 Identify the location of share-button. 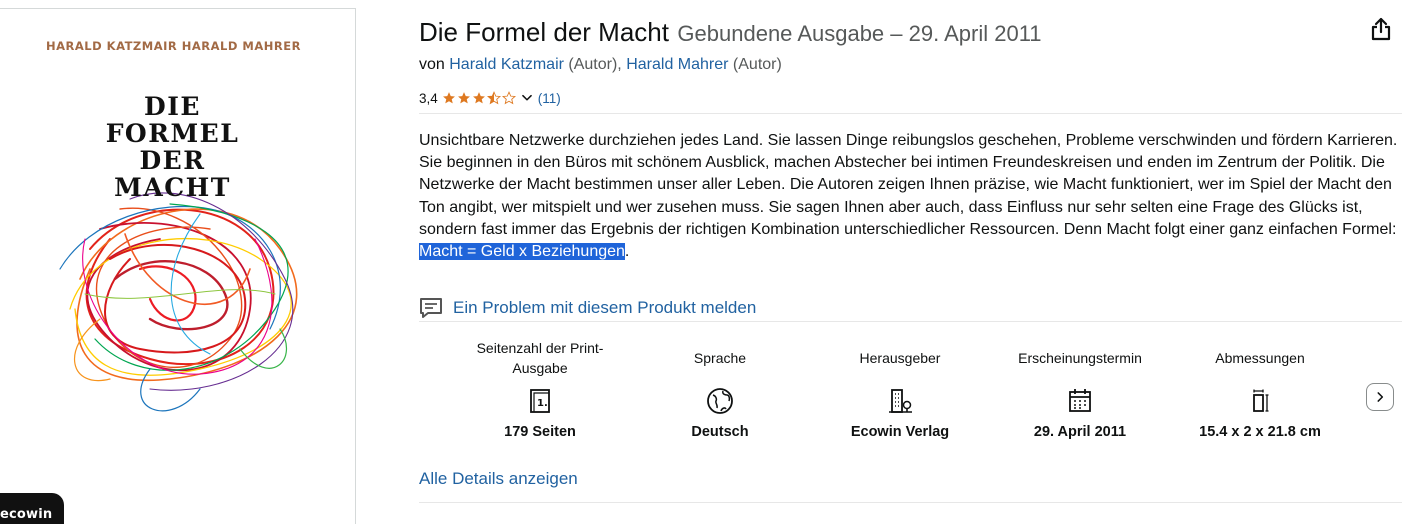
(1381, 29).